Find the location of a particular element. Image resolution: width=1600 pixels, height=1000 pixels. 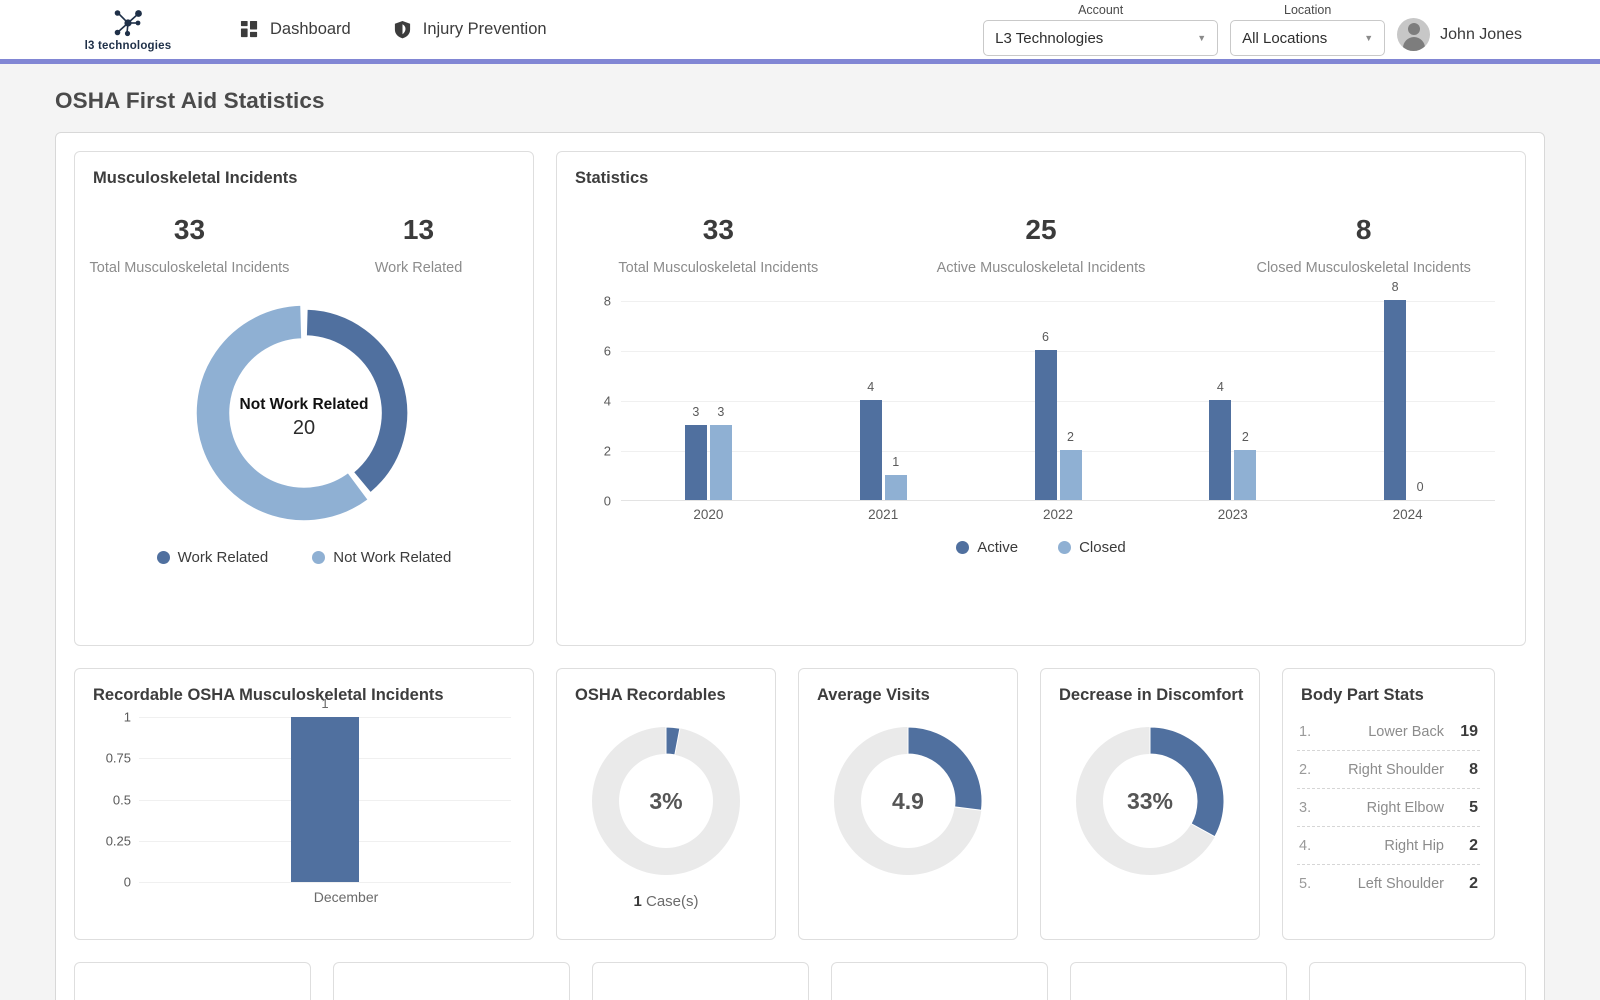

legend-item-active: Active is located at coordinates (987, 547).